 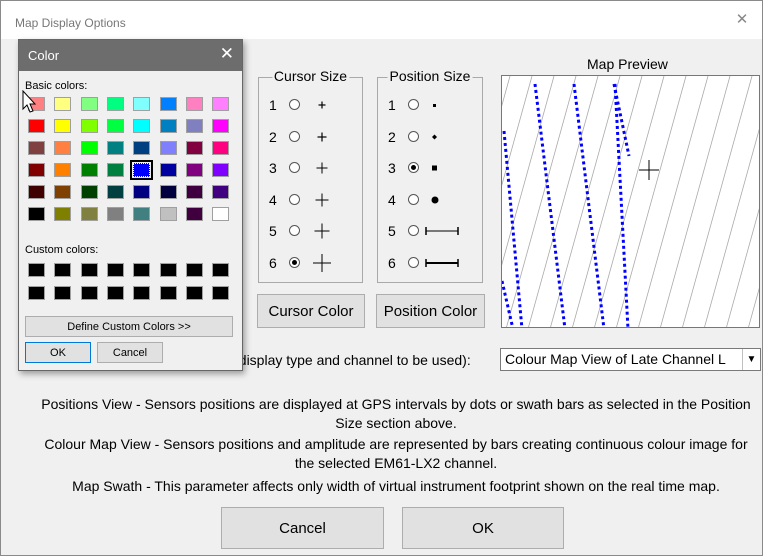 I want to click on position-size-option-4: 4, so click(x=430, y=200).